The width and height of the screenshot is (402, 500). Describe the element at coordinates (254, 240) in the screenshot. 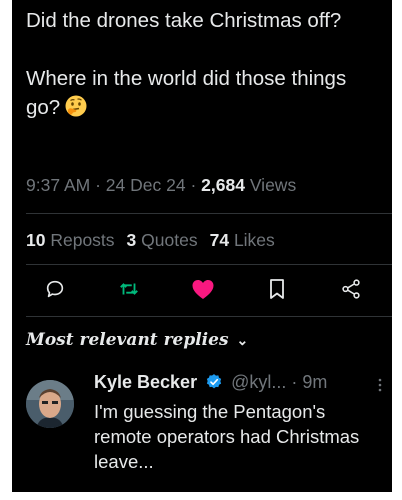

I see `likes-label: Likes` at that location.